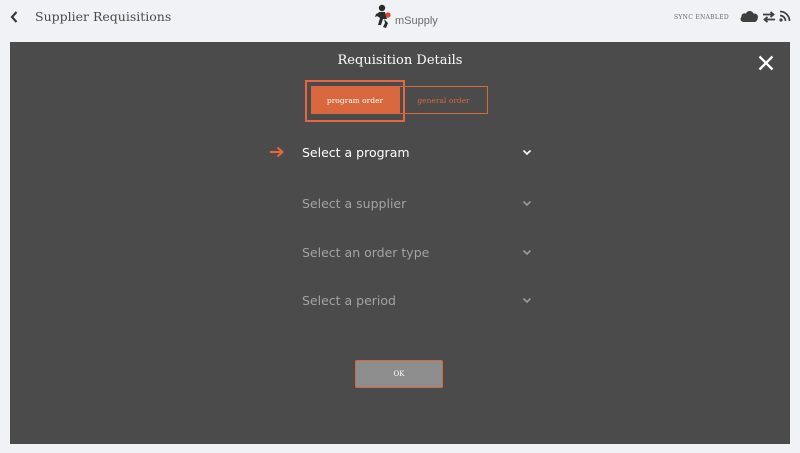 This screenshot has height=453, width=800. What do you see at coordinates (785, 16) in the screenshot?
I see `rss-icon` at bounding box center [785, 16].